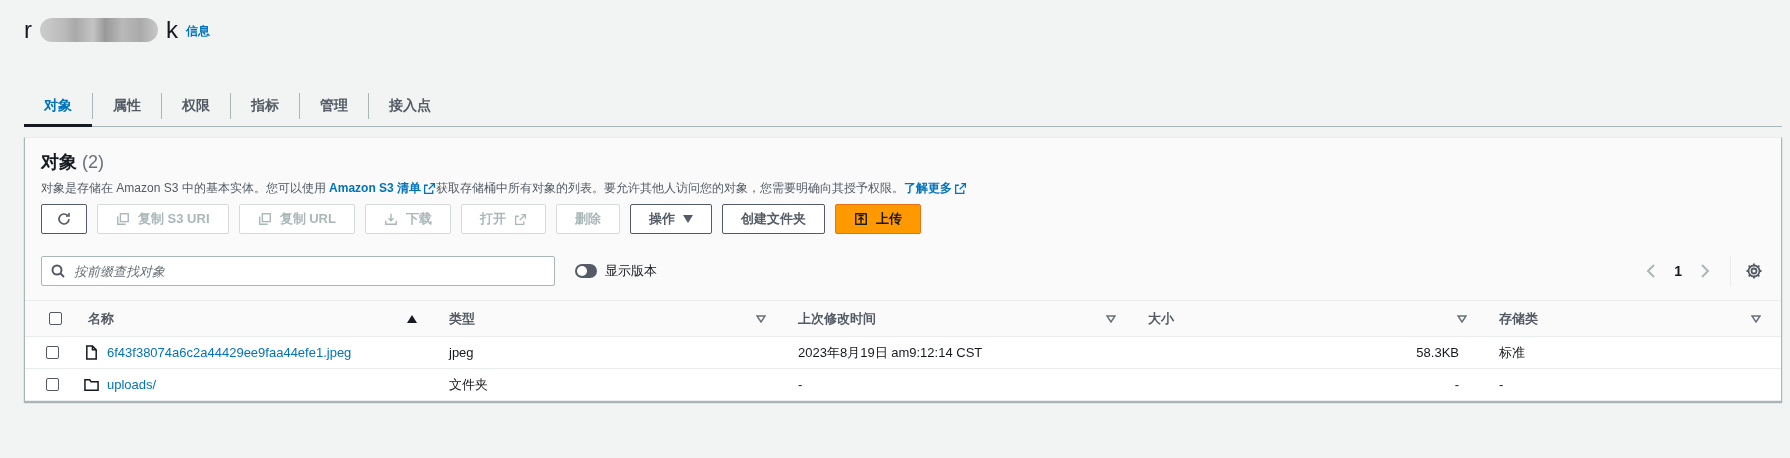  What do you see at coordinates (229, 352) in the screenshot?
I see `object-name-link: 6f43f38074a6c2a44429ee9faa44efe1.jpeg` at bounding box center [229, 352].